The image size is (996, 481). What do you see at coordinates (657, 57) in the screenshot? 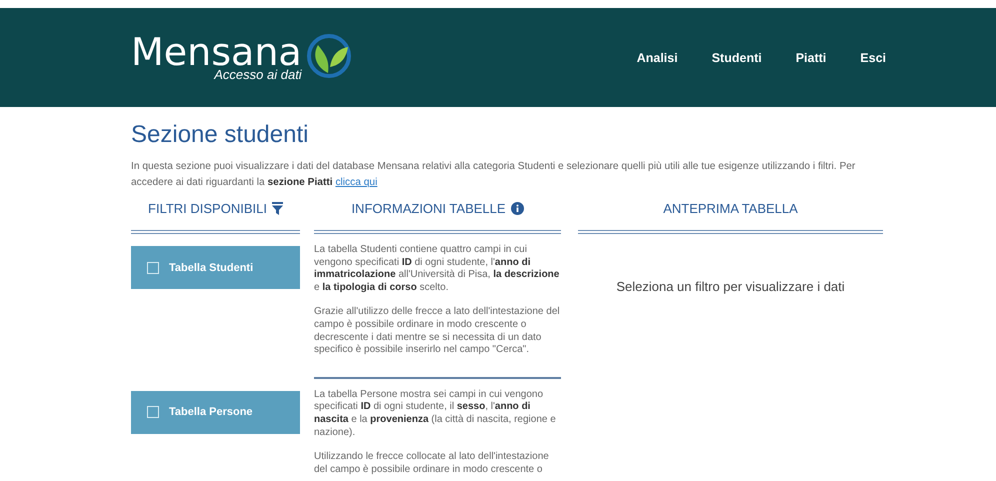
I see `nav-link: Analisi` at bounding box center [657, 57].